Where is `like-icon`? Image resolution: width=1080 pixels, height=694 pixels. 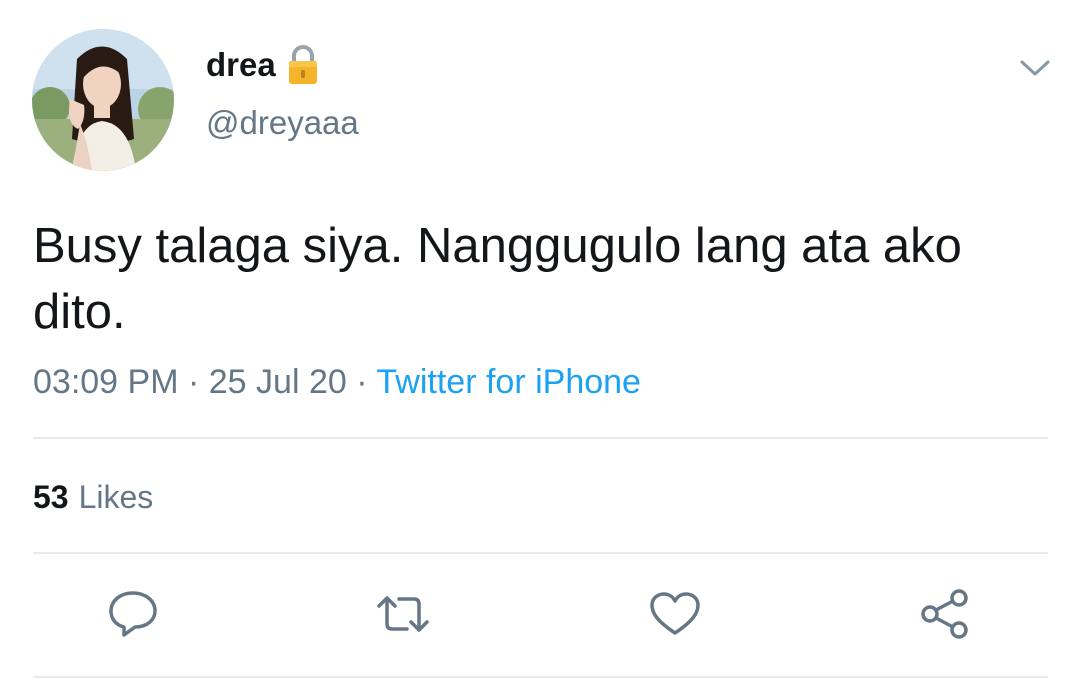
like-icon is located at coordinates (675, 614).